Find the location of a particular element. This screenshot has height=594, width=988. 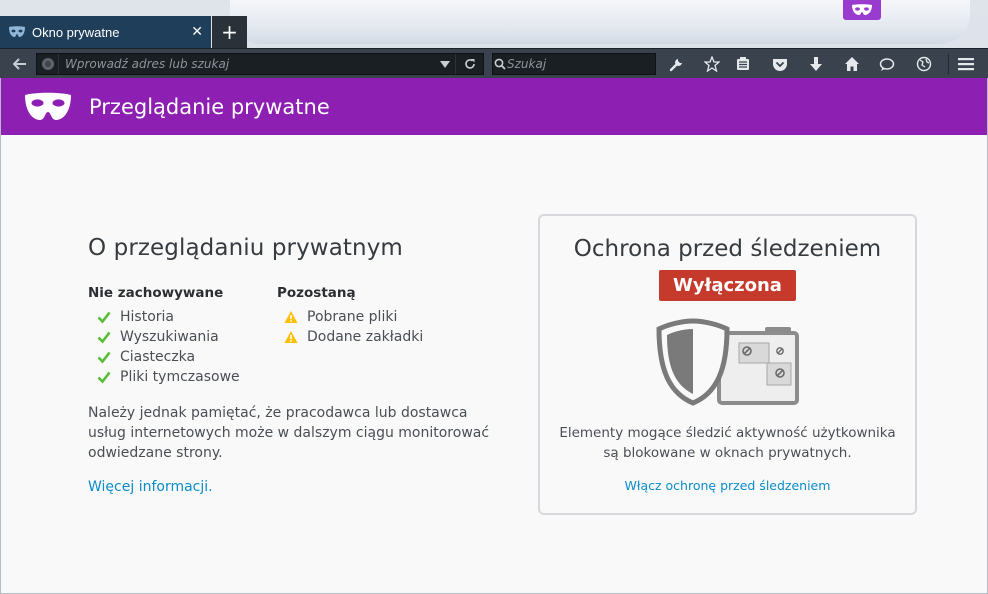

private-browsing-indicator is located at coordinates (862, 10).